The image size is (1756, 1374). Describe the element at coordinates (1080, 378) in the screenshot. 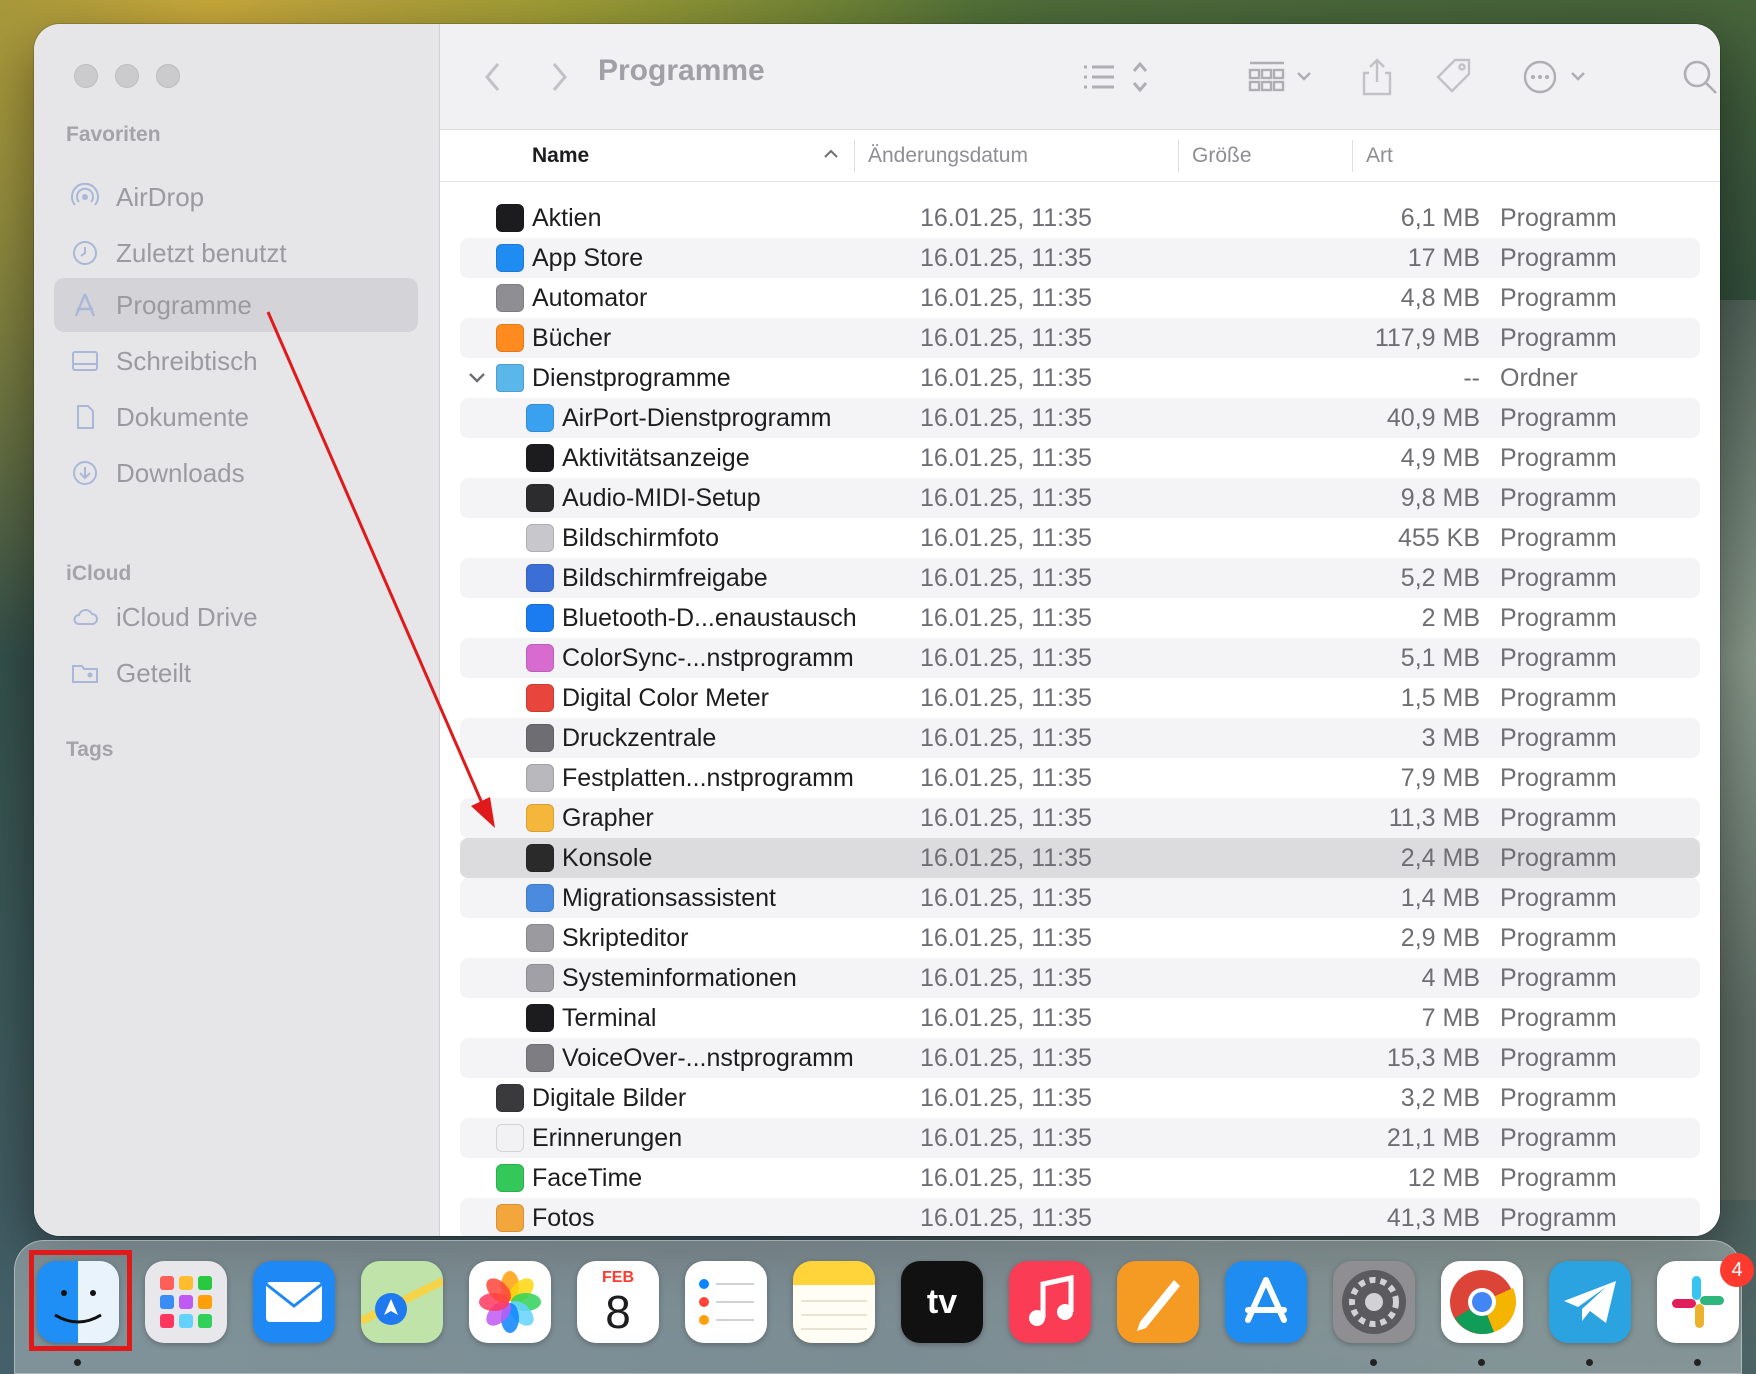

I see `table-row: Dienstprogramme 16.01.25, 11:35 -- Ordner` at that location.